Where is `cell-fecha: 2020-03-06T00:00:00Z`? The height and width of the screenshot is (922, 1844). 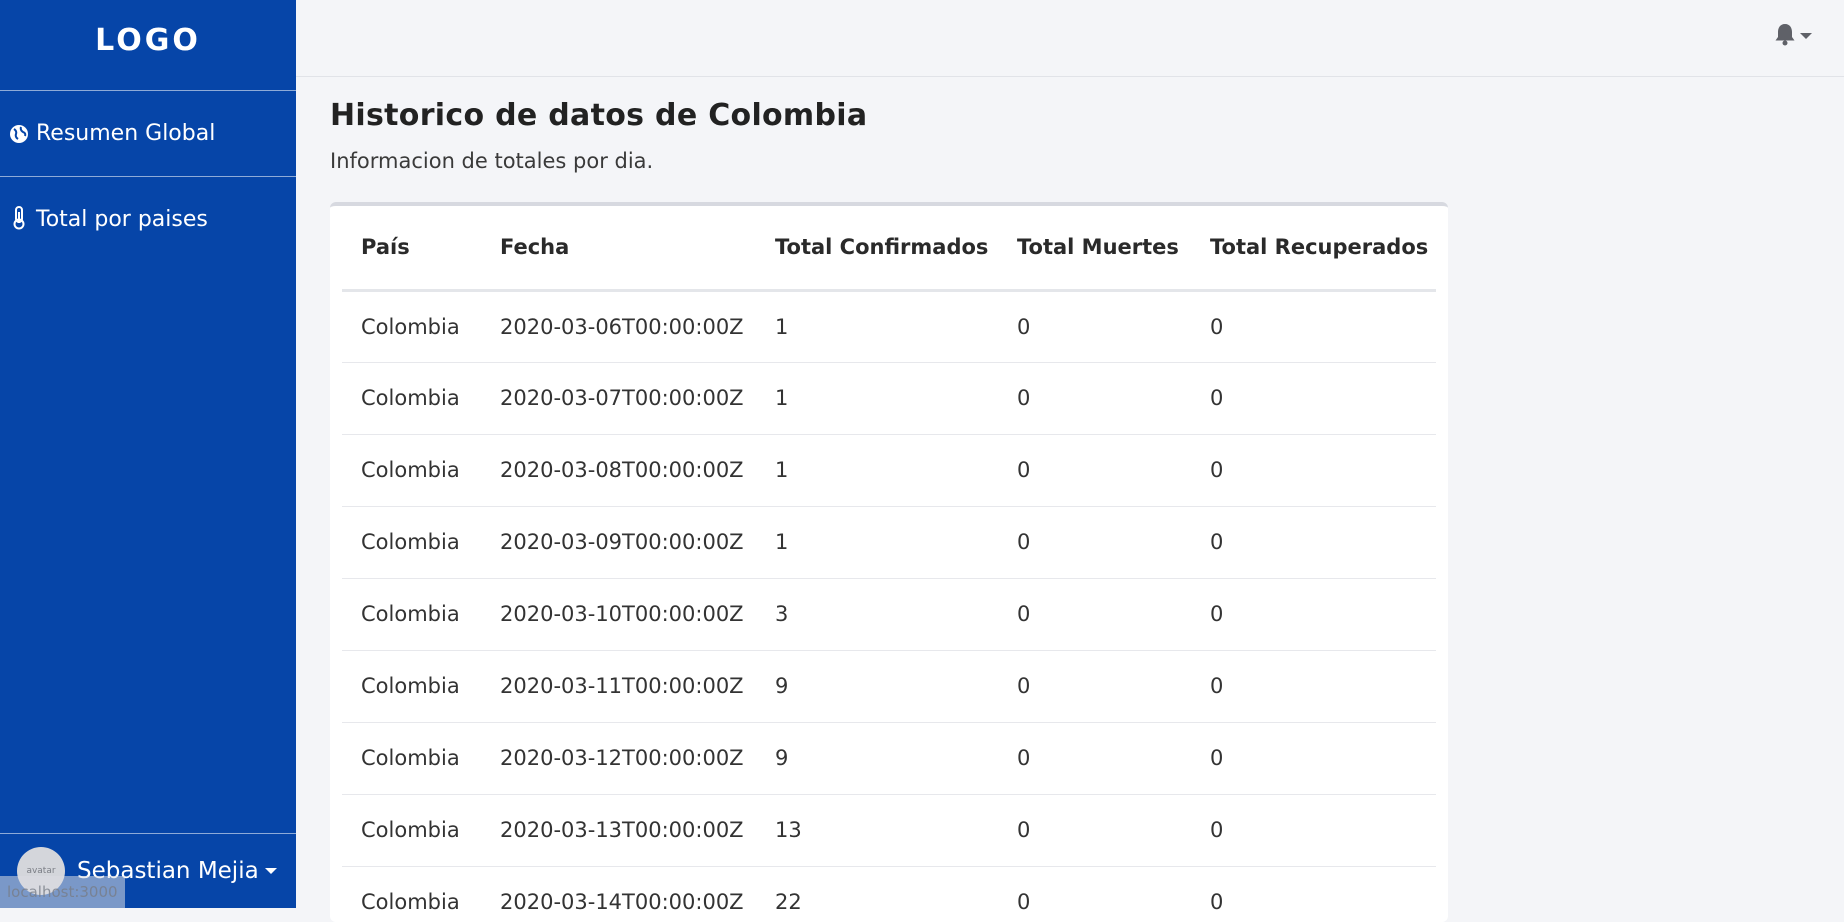 cell-fecha: 2020-03-06T00:00:00Z is located at coordinates (618, 326).